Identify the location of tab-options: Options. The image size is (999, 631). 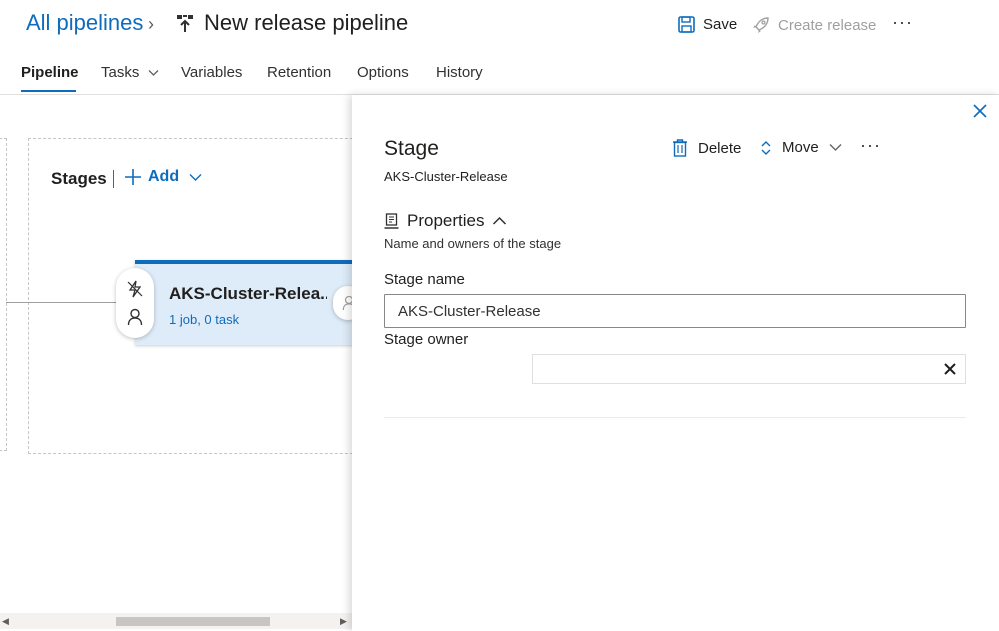
(383, 72).